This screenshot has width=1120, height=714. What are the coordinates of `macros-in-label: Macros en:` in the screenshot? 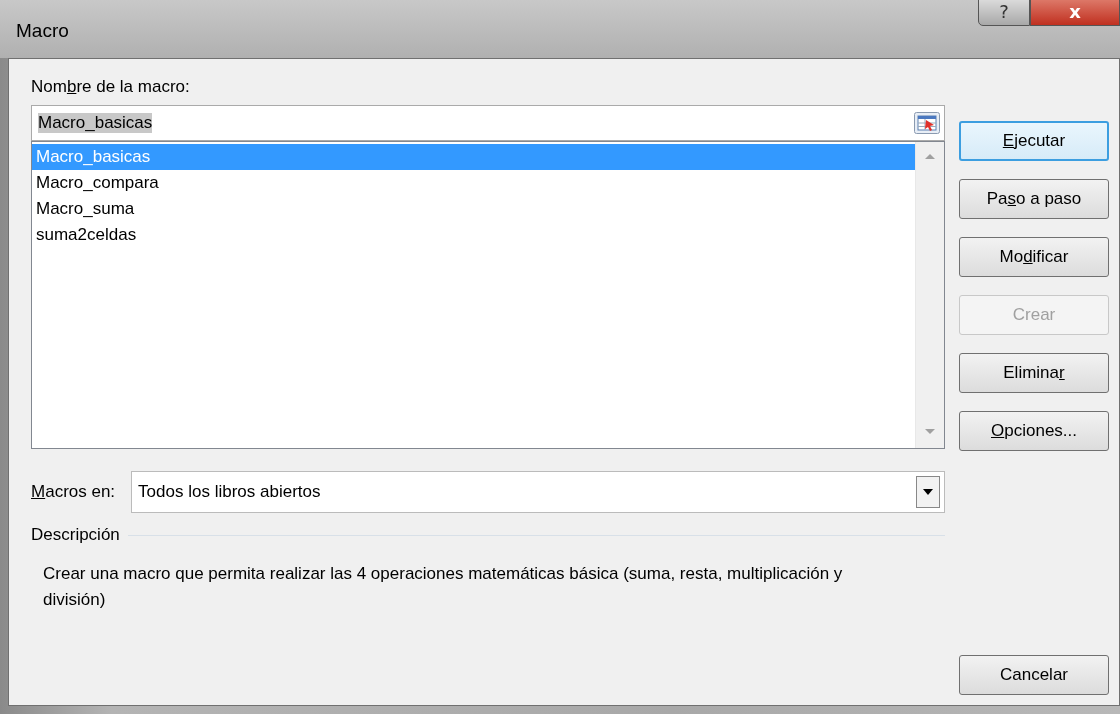 It's located at (73, 492).